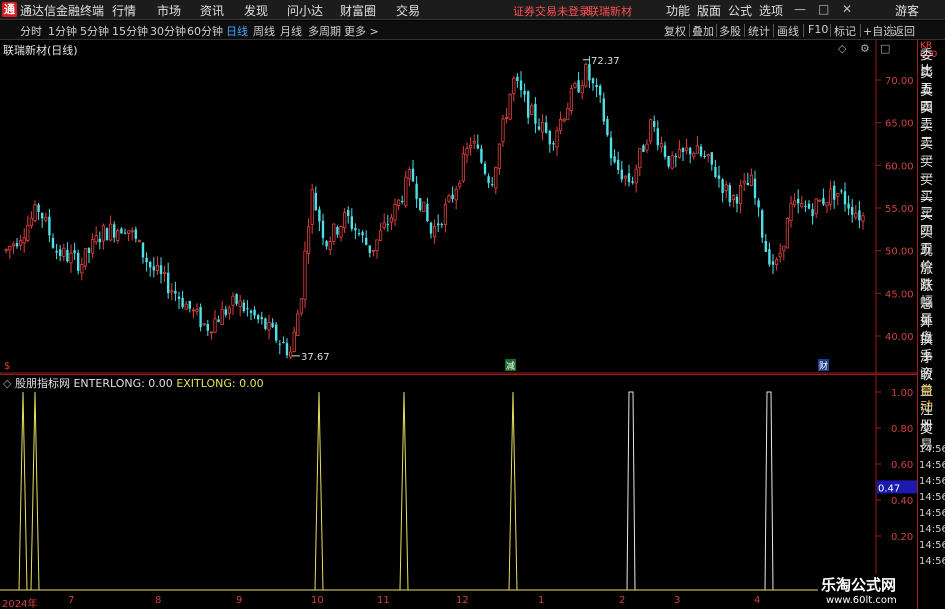 The image size is (945, 609). I want to click on divider, so click(689, 30).